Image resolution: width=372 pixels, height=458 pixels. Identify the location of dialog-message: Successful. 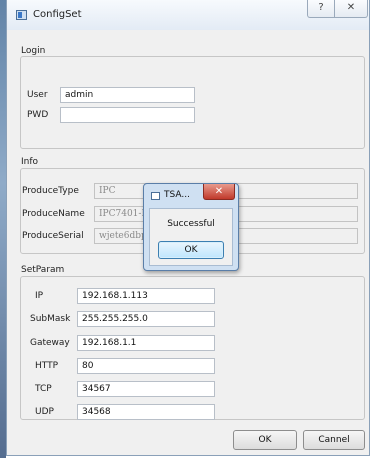
(191, 224).